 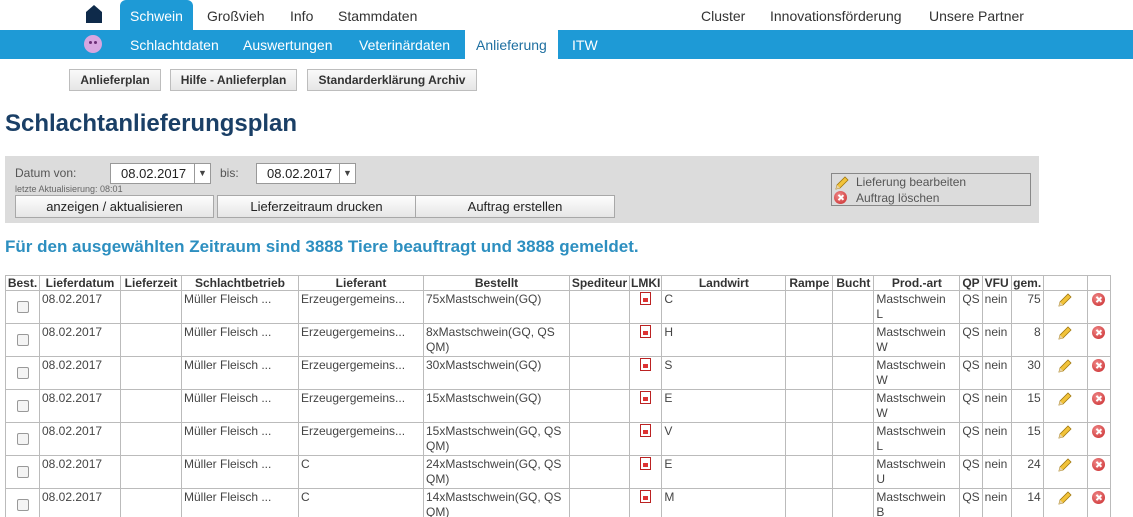 I want to click on topnav-item-info: Info, so click(x=301, y=15).